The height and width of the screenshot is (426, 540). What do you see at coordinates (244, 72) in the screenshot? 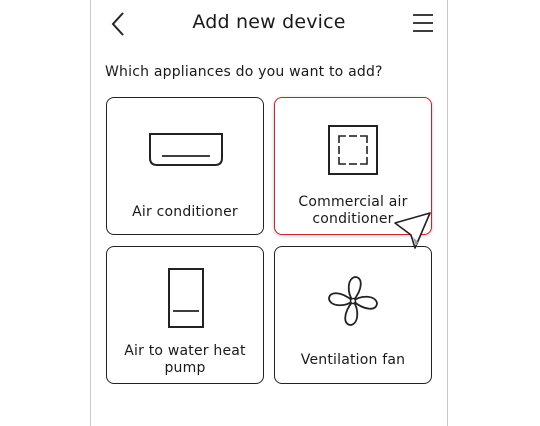
I see `appliance-question: Which appliances do you want to add?` at bounding box center [244, 72].